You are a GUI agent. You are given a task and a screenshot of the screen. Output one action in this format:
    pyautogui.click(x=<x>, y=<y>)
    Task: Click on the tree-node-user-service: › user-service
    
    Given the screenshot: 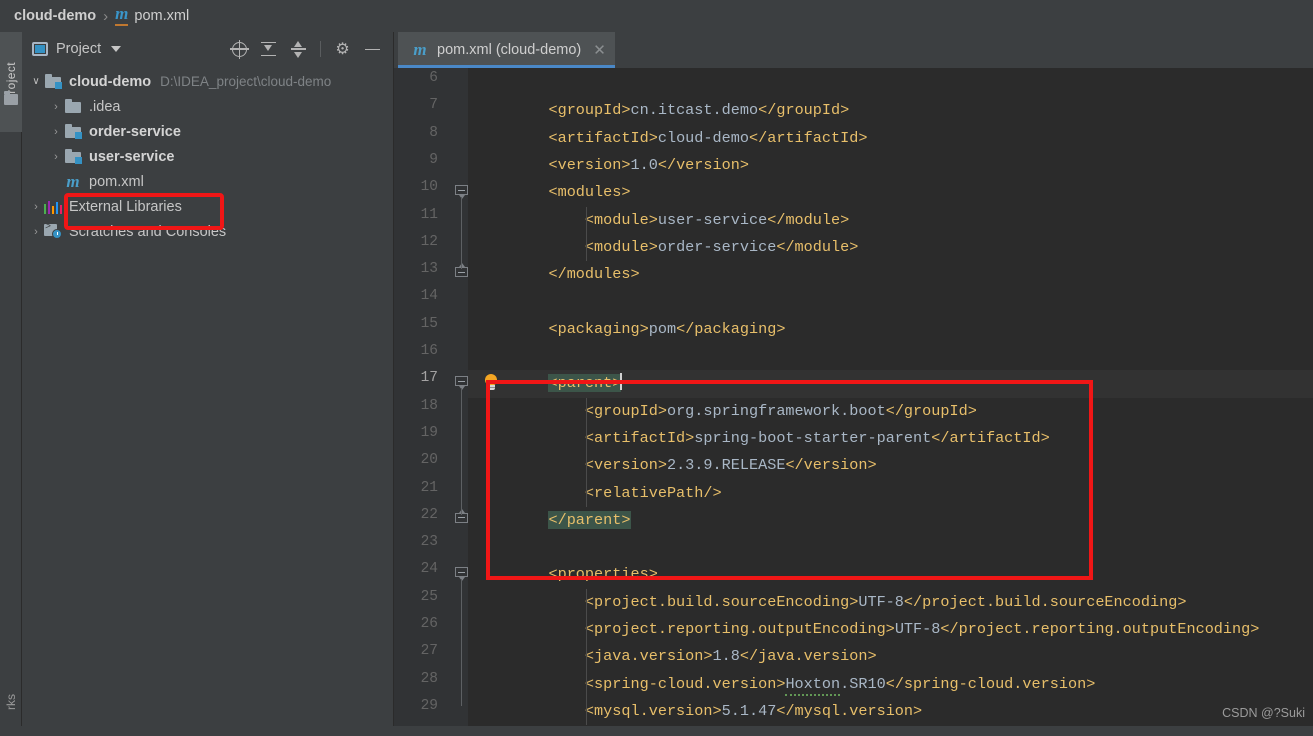 What is the action you would take?
    pyautogui.click(x=207, y=156)
    